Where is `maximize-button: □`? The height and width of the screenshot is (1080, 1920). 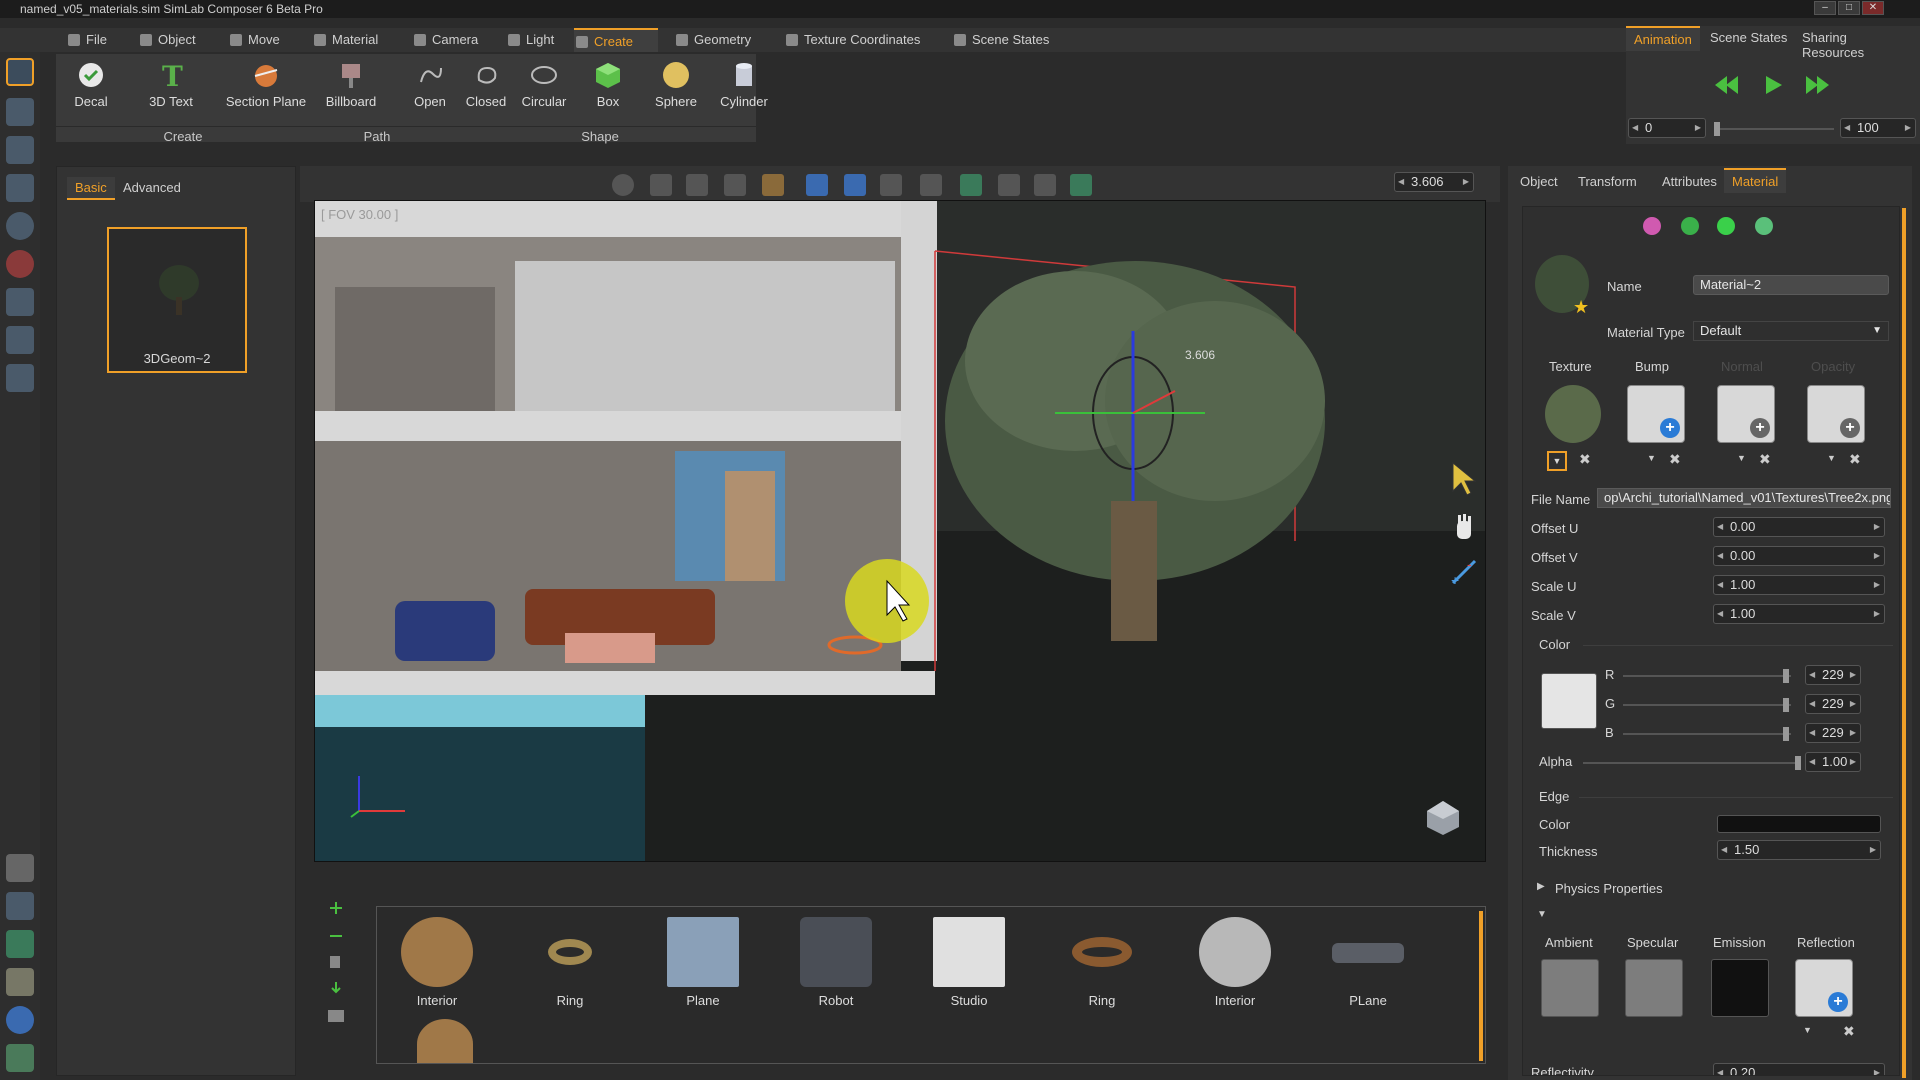 maximize-button: □ is located at coordinates (1849, 8).